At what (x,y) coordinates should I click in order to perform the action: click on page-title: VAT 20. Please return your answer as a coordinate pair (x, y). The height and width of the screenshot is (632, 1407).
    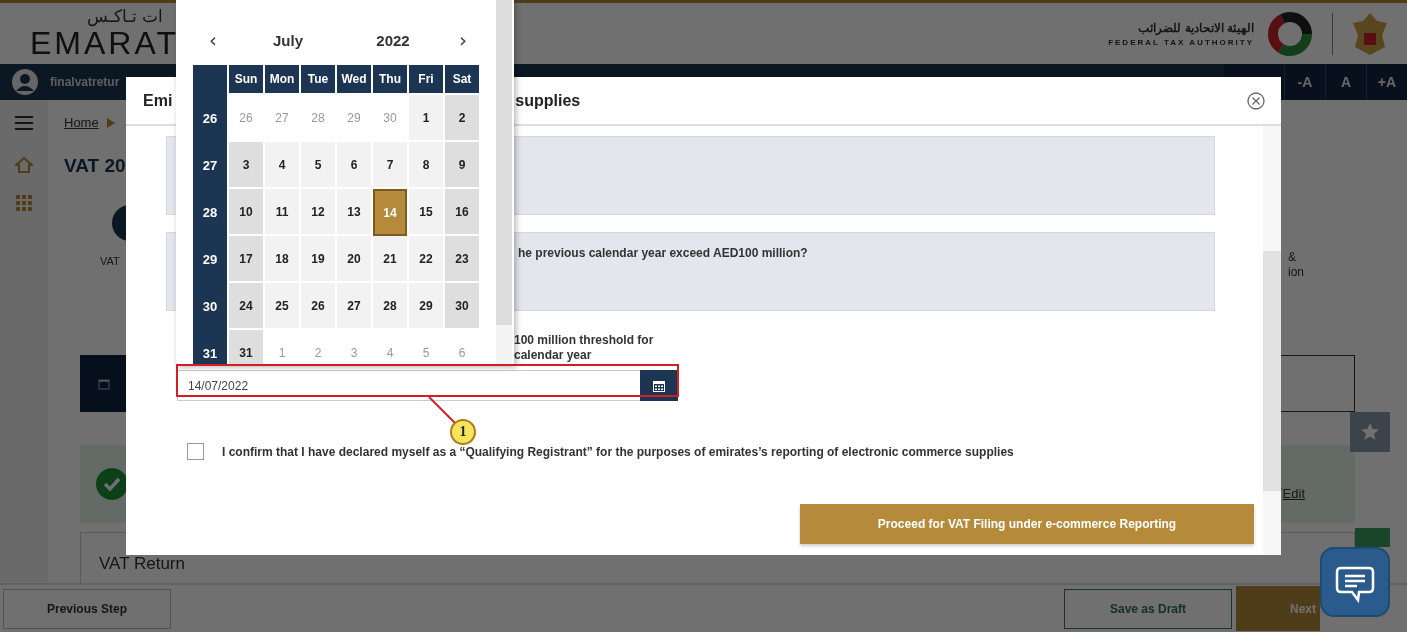
    Looking at the image, I should click on (95, 165).